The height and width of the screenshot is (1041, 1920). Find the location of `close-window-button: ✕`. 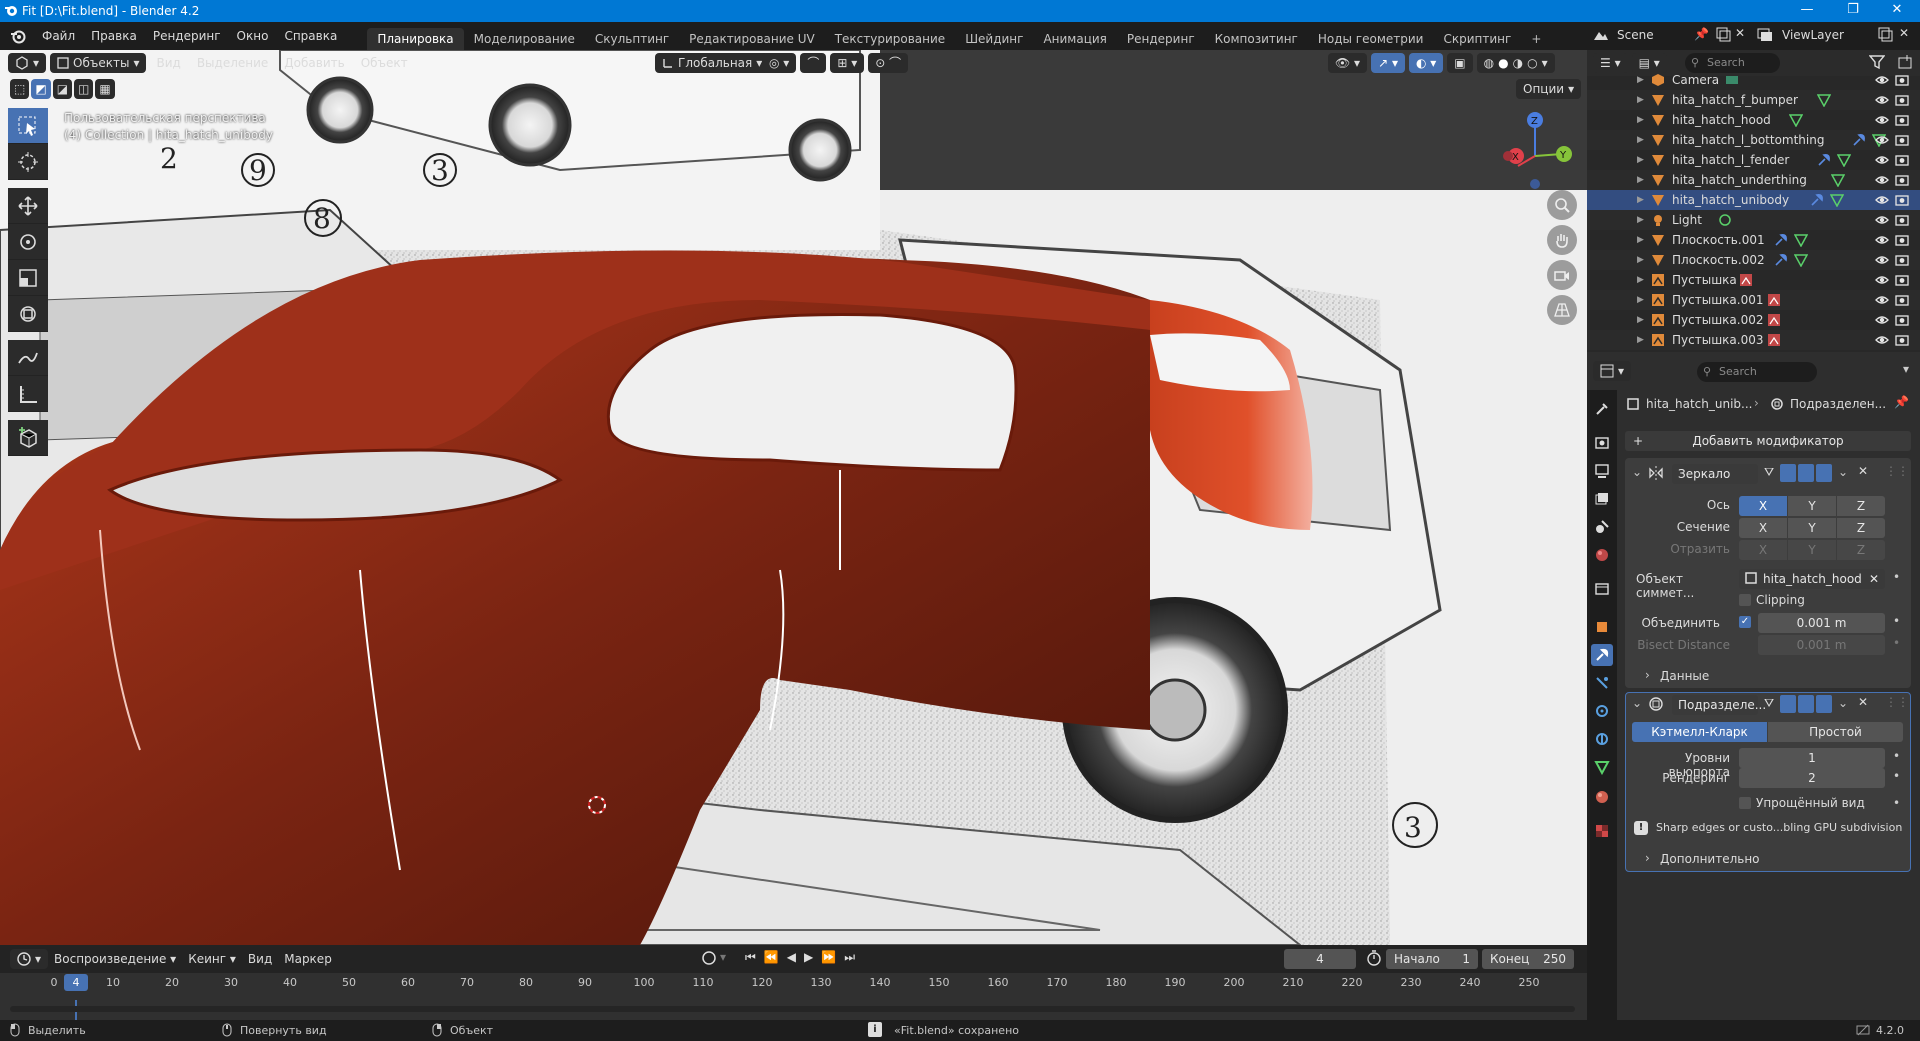

close-window-button: ✕ is located at coordinates (1897, 11).